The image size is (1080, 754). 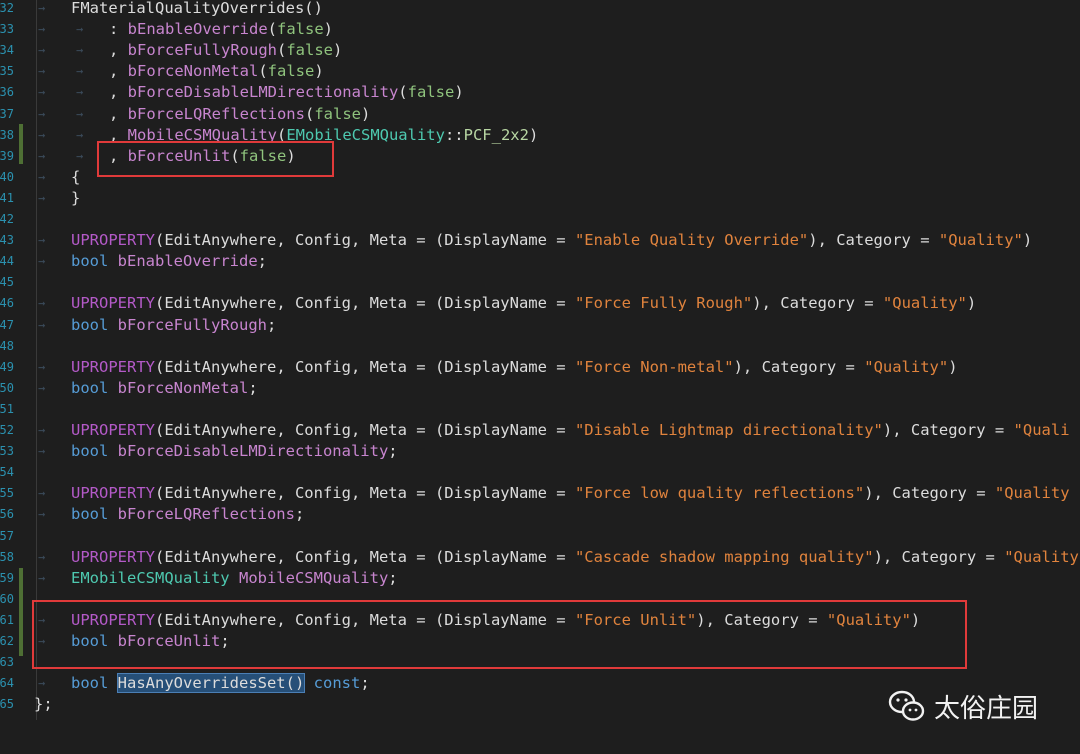 I want to click on line-number: 59, so click(x=7, y=577).